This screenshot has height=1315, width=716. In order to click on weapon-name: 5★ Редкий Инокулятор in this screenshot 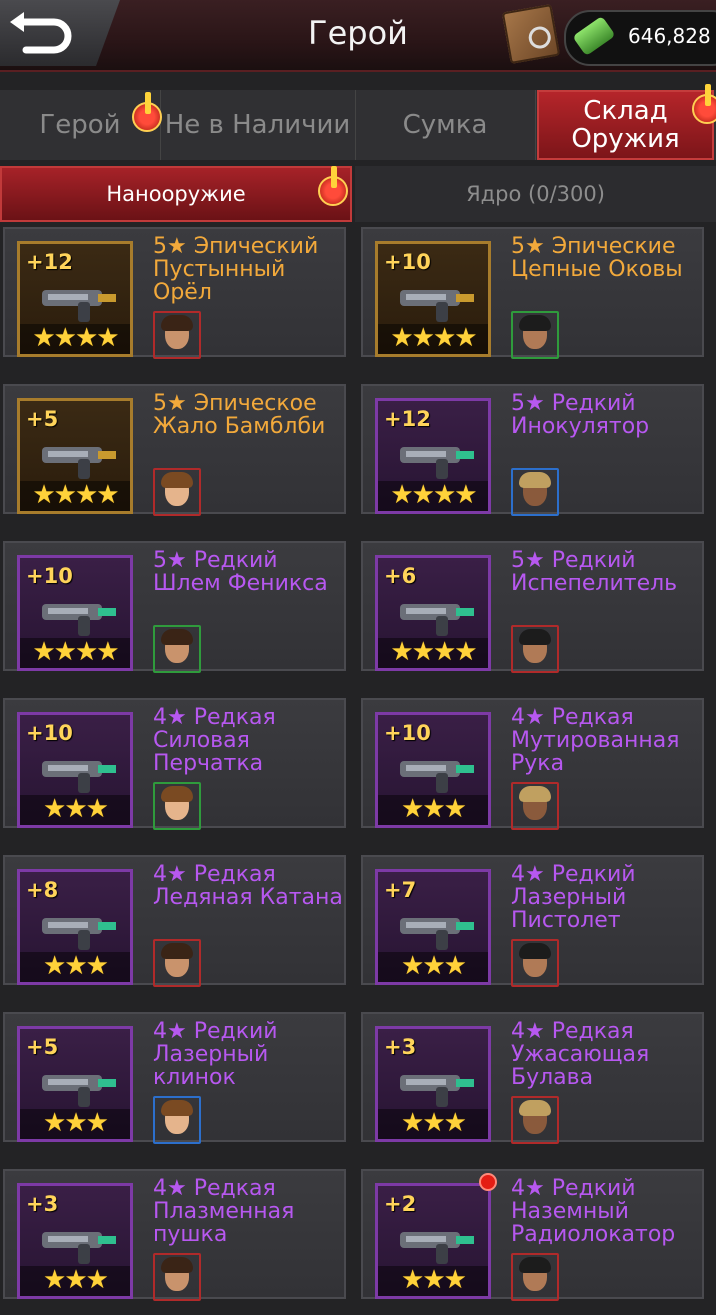, I will do `click(580, 415)`.